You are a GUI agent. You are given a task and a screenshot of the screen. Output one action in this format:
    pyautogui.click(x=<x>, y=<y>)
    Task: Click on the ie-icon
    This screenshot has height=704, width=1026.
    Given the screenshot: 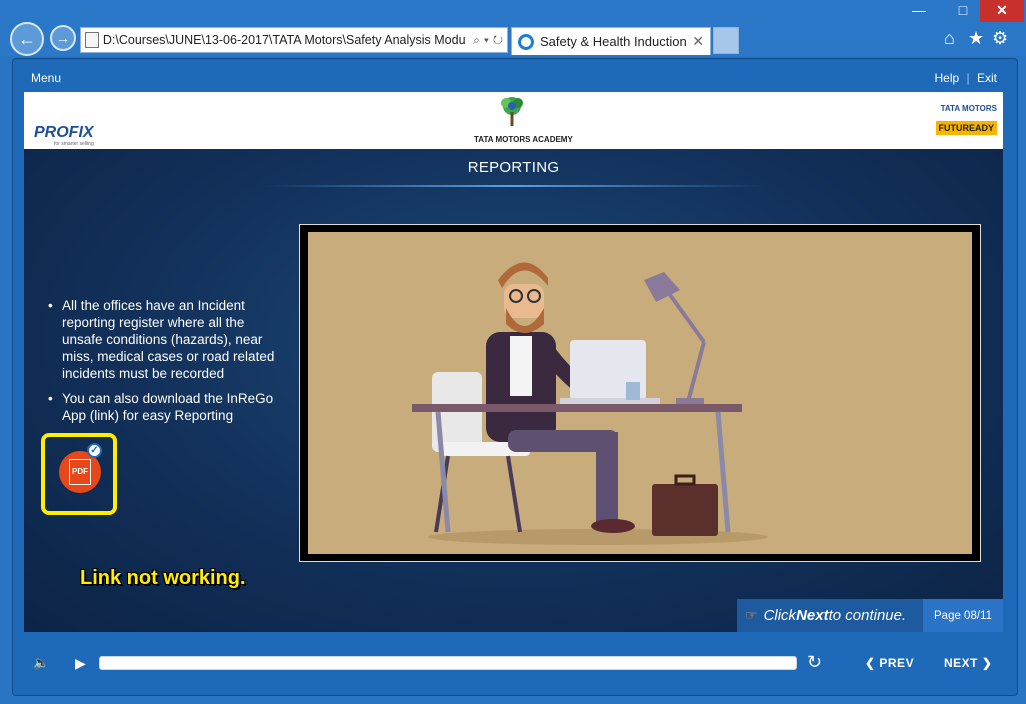 What is the action you would take?
    pyautogui.click(x=526, y=41)
    